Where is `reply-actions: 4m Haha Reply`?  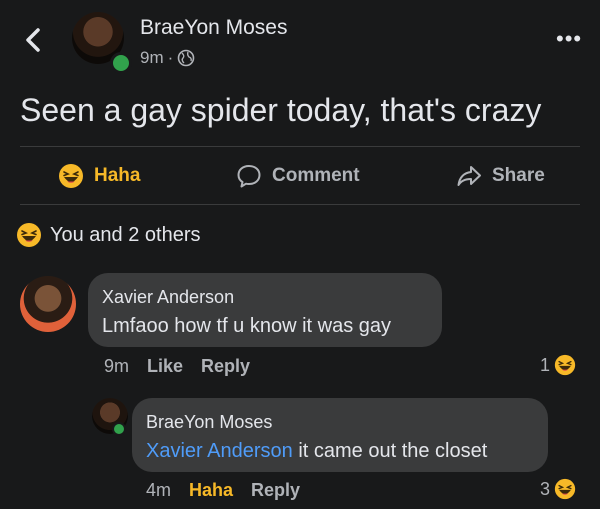
reply-actions: 4m Haha Reply is located at coordinates (223, 490).